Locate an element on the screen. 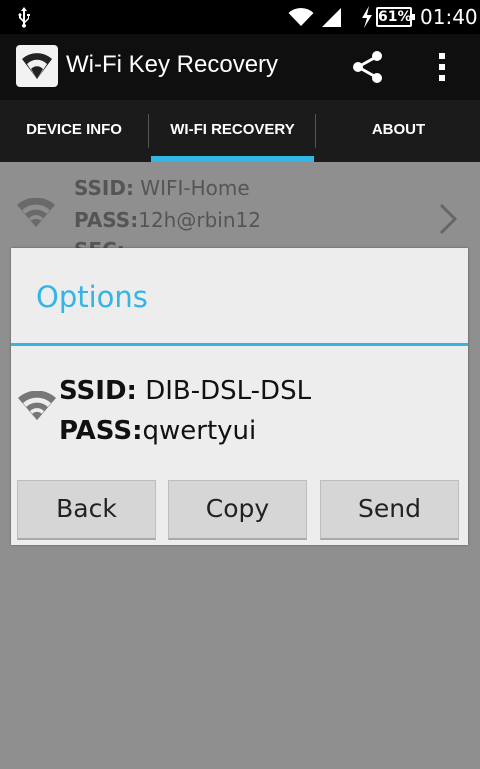  tab-bar: DEVICE INFO WI-FI RECOVERY ABOUT is located at coordinates (240, 131).